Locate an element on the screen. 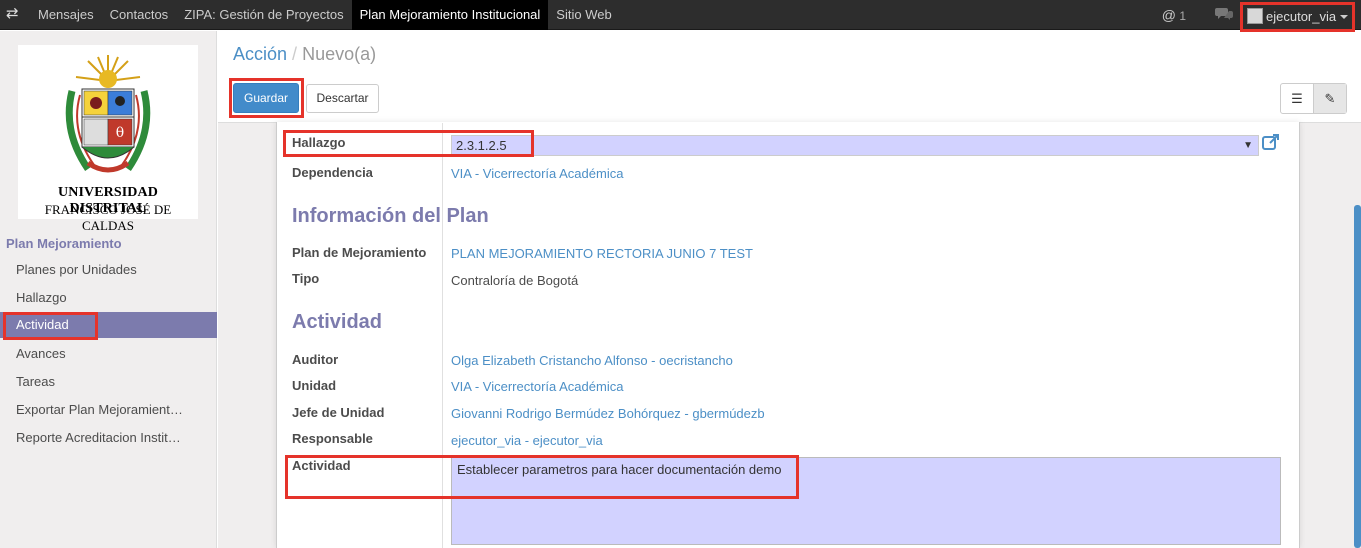 The width and height of the screenshot is (1361, 548). unidad-value: VIA - Vicerrectoría Académica is located at coordinates (537, 386).